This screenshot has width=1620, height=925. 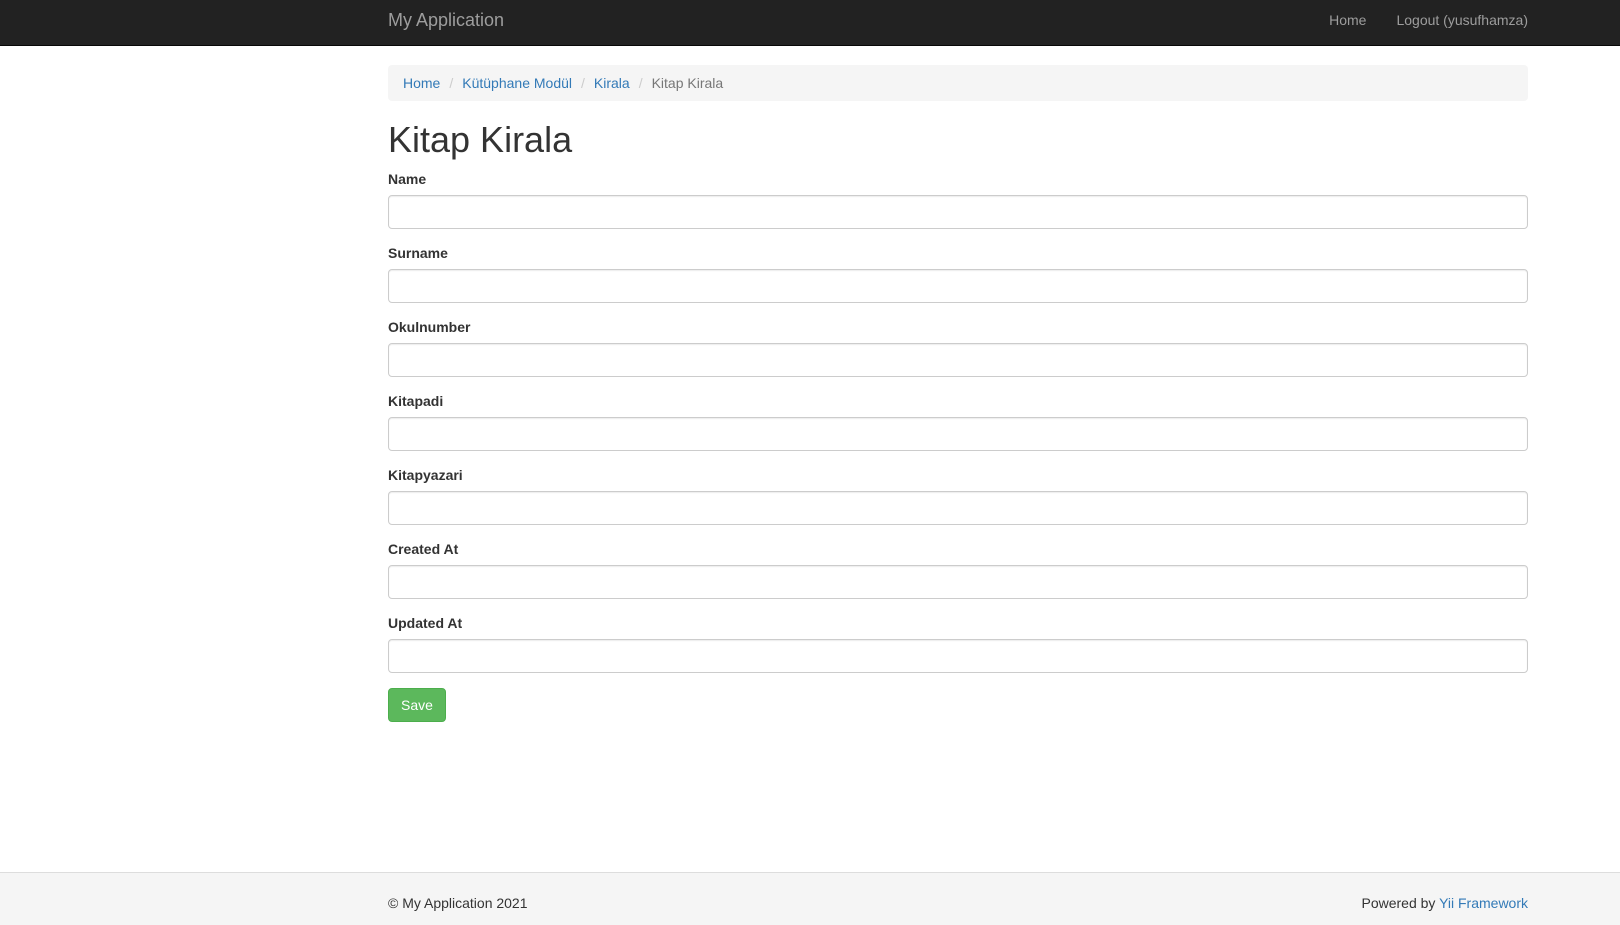 What do you see at coordinates (687, 83) in the screenshot?
I see `breadcrumb-active: Kitap Kirala` at bounding box center [687, 83].